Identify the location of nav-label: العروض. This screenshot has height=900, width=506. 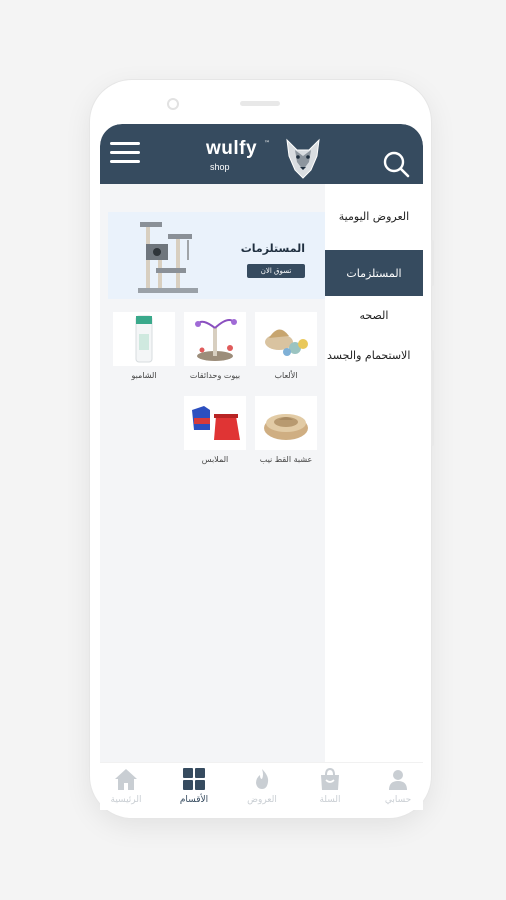
(262, 800).